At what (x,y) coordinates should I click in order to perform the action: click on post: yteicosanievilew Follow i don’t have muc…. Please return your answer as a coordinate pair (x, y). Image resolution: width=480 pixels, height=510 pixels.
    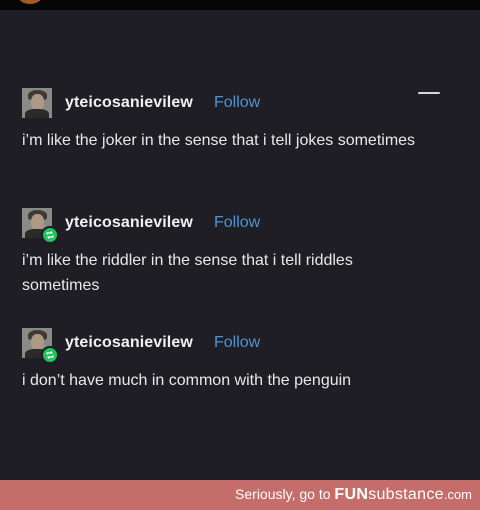
    Looking at the image, I should click on (242, 360).